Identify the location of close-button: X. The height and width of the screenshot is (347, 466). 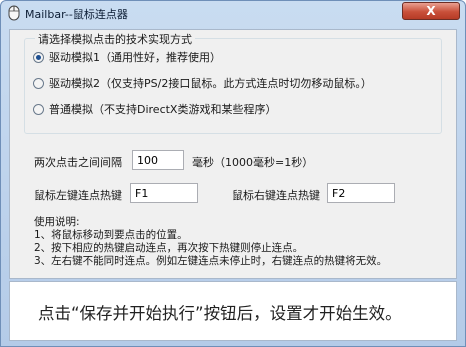
(431, 11).